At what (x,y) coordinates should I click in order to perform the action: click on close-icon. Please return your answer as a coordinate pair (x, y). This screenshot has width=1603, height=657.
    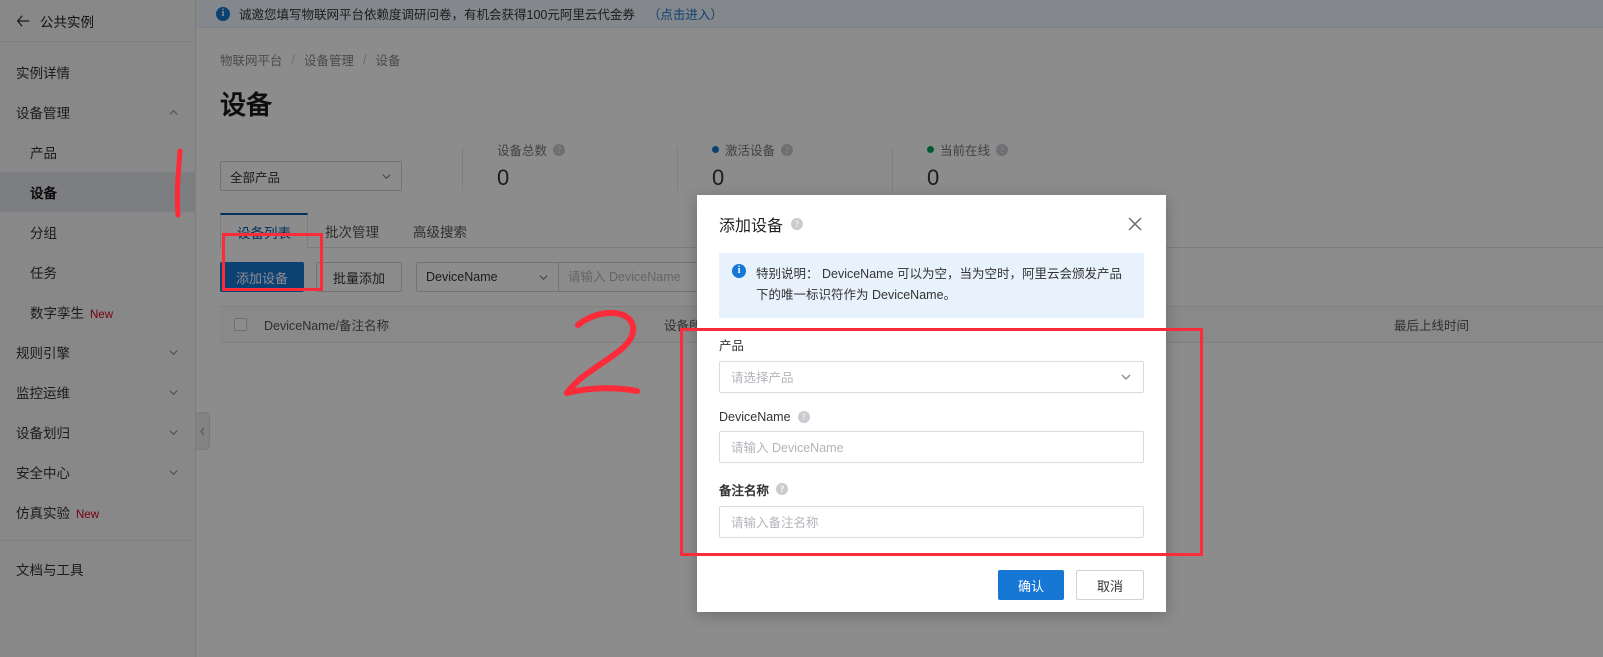
    Looking at the image, I should click on (1135, 224).